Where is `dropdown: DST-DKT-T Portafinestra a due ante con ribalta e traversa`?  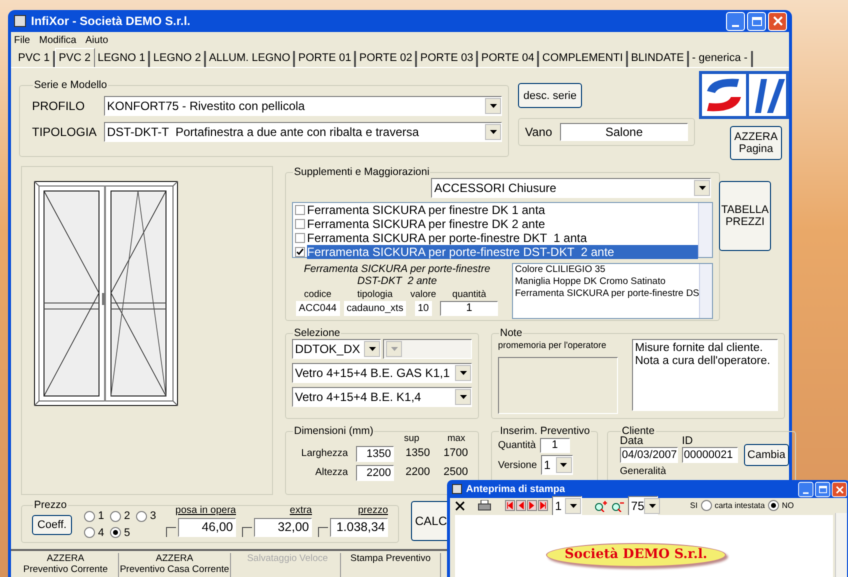
dropdown: DST-DKT-T Portafinestra a due ante con ribalta e traversa is located at coordinates (303, 132).